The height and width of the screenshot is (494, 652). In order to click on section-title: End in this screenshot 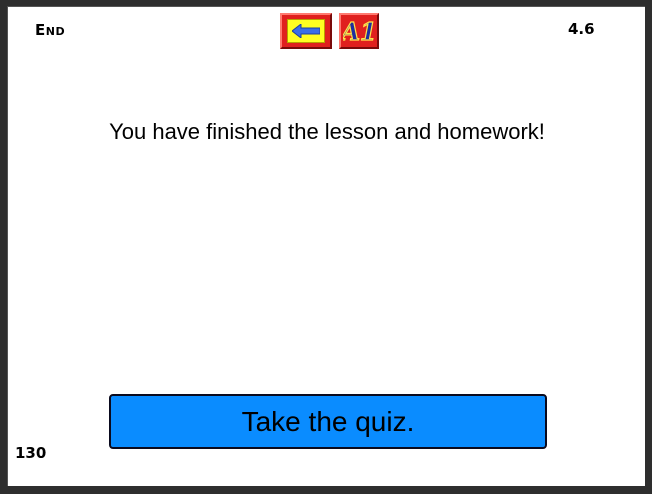, I will do `click(50, 30)`.